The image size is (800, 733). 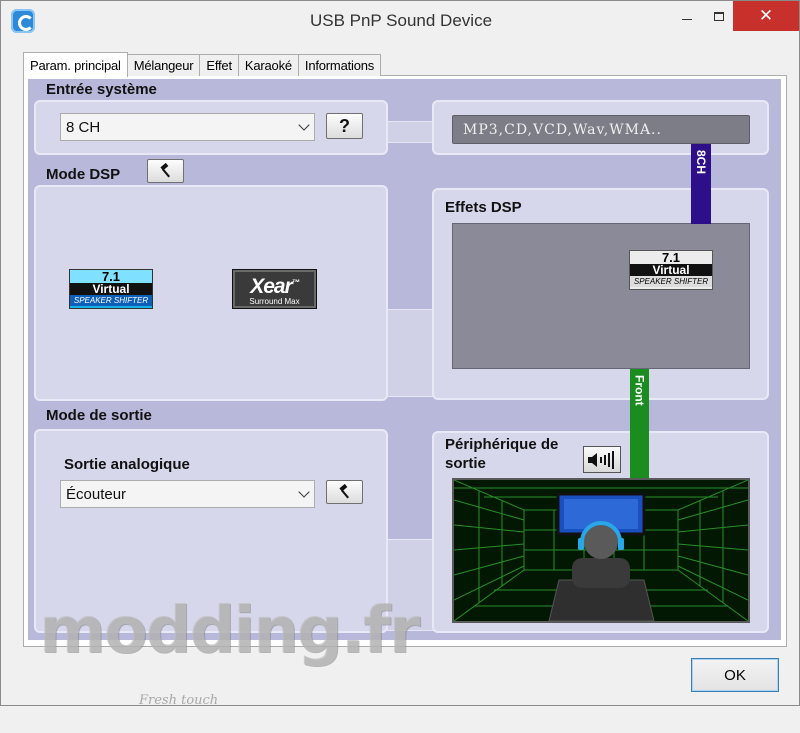 I want to click on speaker-test-button, so click(x=602, y=459).